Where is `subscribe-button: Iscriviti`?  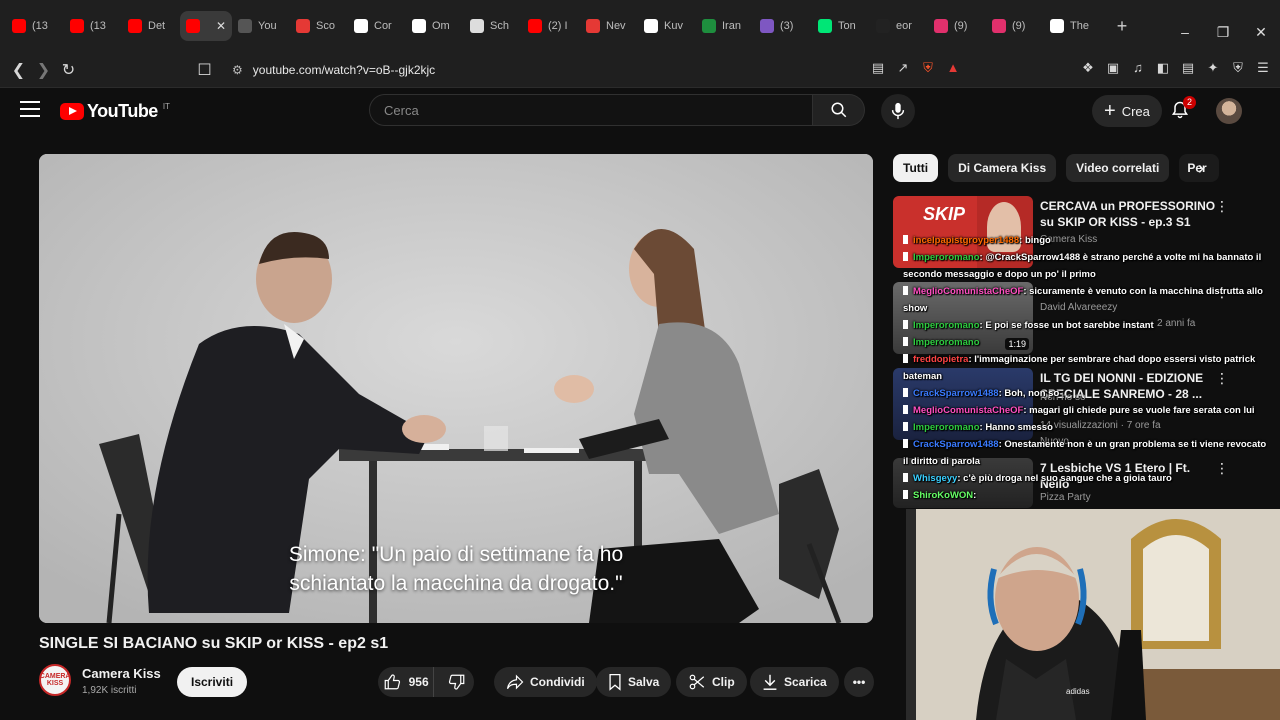 subscribe-button: Iscriviti is located at coordinates (212, 682).